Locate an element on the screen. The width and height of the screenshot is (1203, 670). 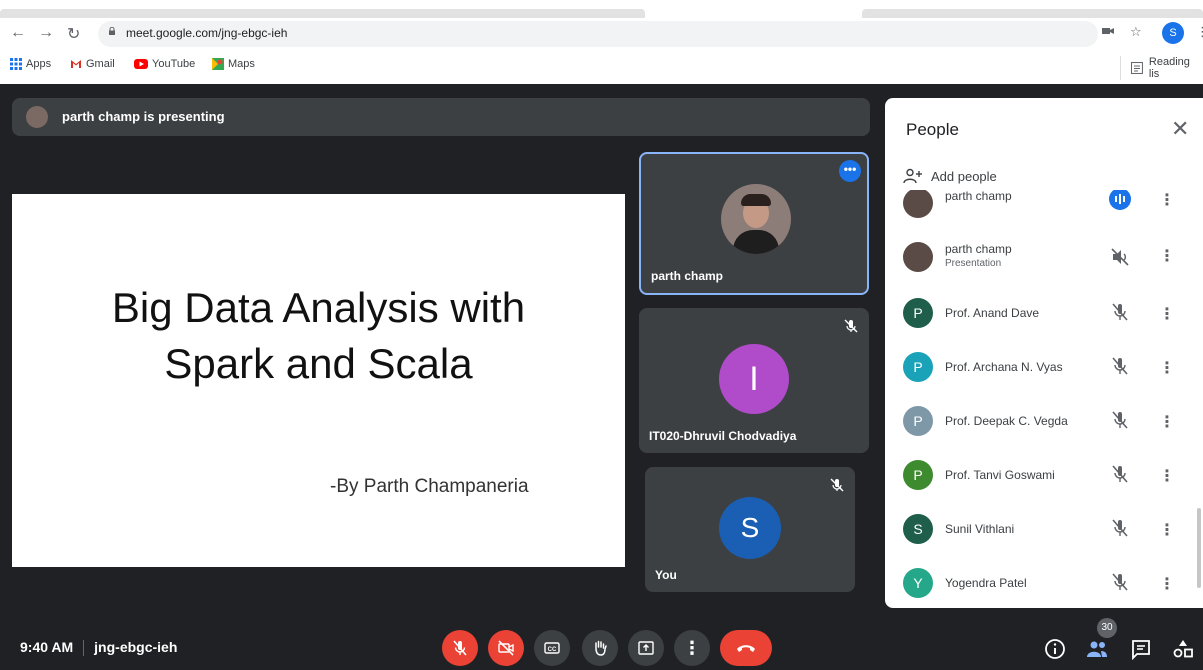
participant-avatar is located at coordinates (918, 257).